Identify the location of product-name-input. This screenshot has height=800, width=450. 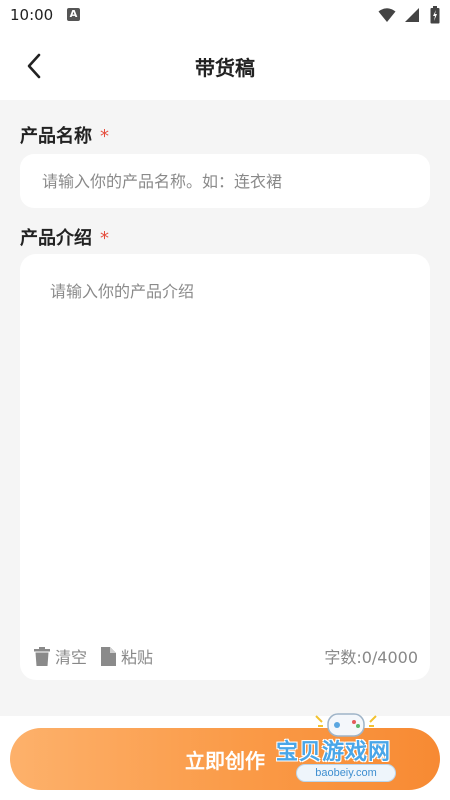
(225, 181).